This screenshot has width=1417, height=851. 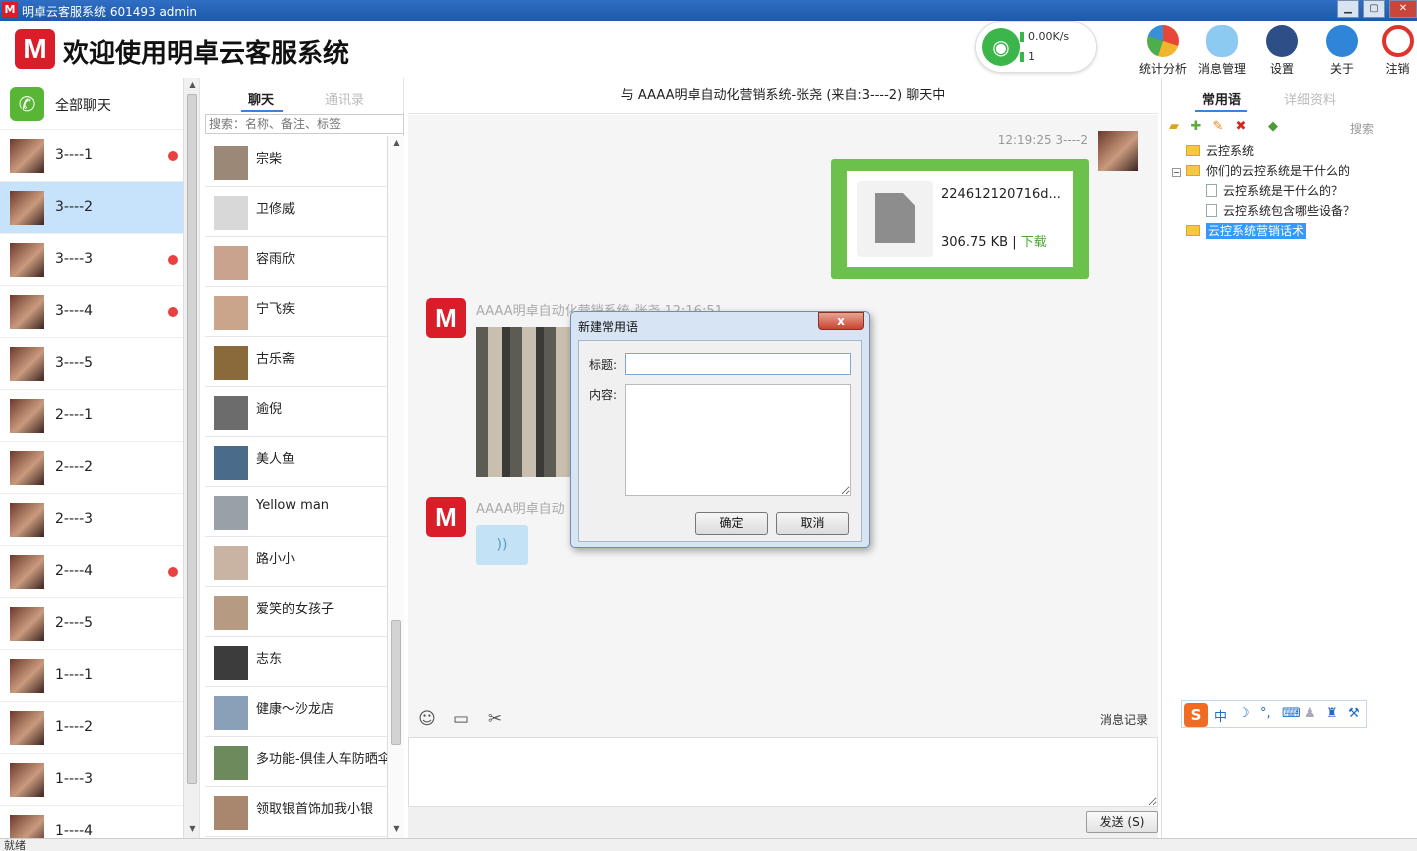 What do you see at coordinates (91, 572) in the screenshot?
I see `session-item: 2----4` at bounding box center [91, 572].